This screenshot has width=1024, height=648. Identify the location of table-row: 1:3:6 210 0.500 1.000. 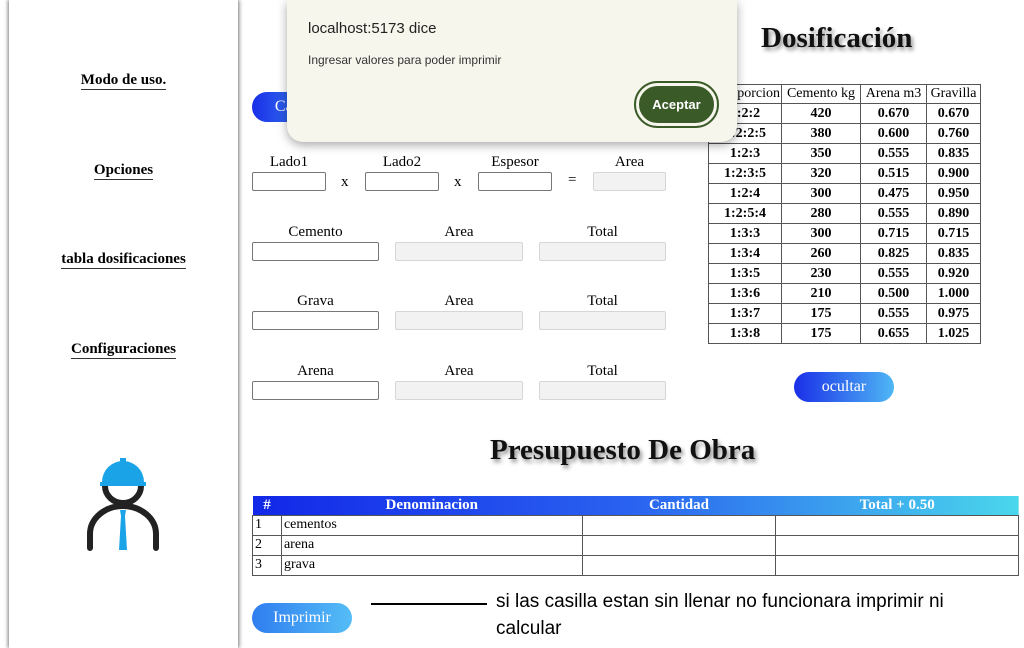
(844, 293).